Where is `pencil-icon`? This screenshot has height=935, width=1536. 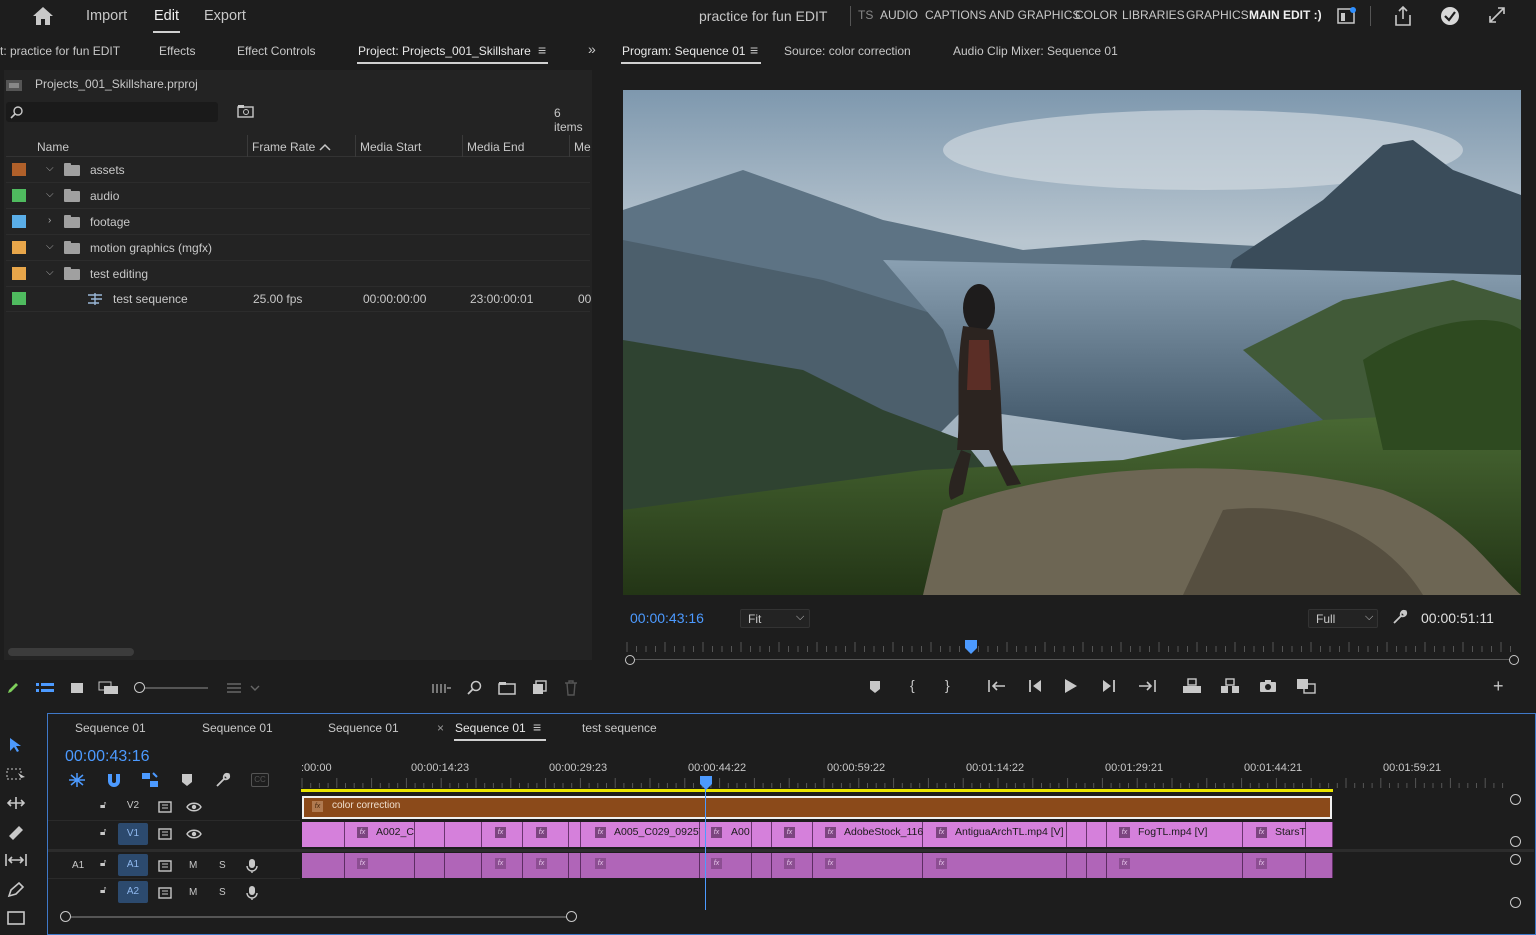 pencil-icon is located at coordinates (13, 688).